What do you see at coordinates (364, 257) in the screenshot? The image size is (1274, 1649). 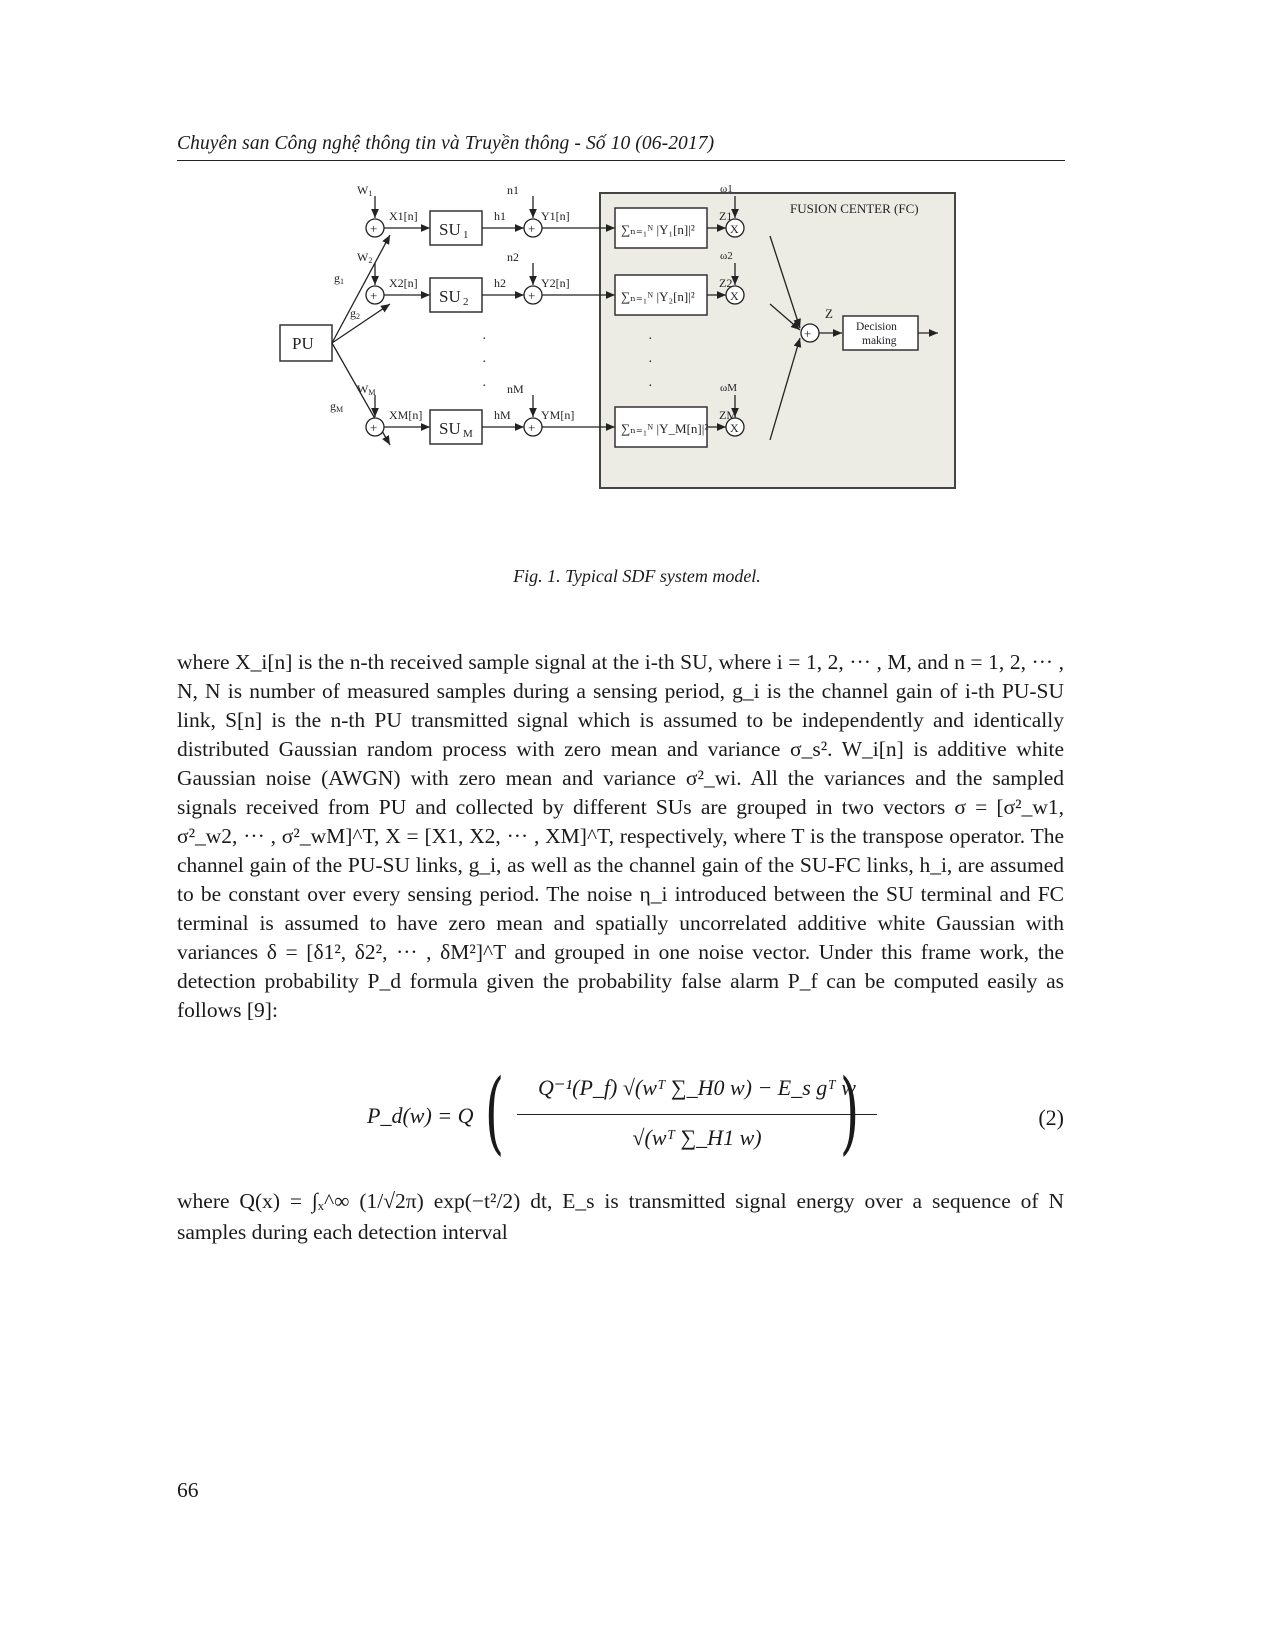 I see `noise-w-label: W2` at bounding box center [364, 257].